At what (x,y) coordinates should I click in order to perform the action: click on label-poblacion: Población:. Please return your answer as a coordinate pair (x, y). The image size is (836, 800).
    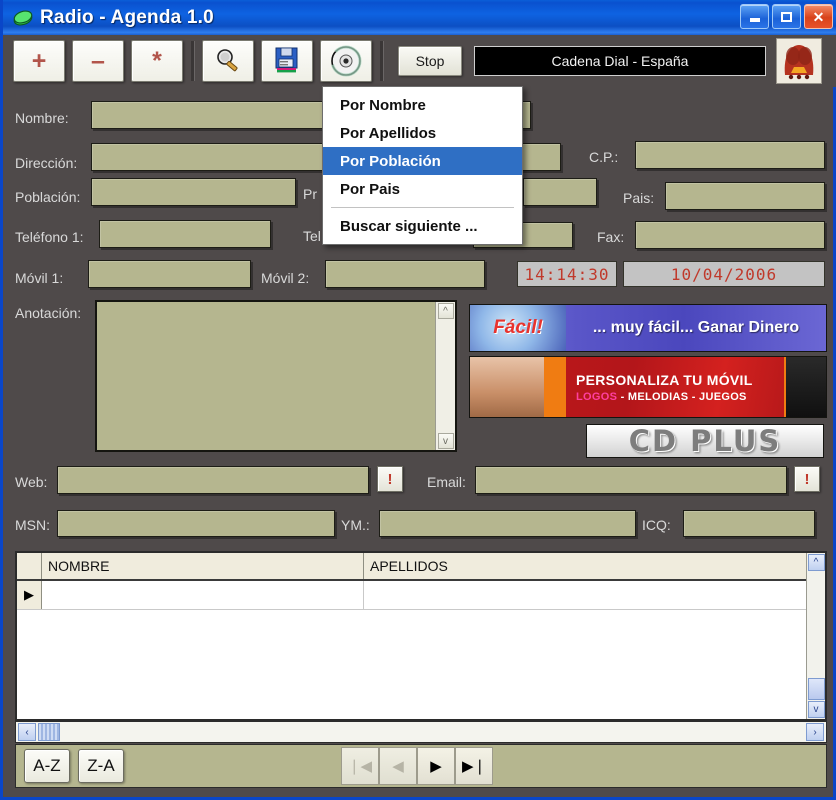
    Looking at the image, I should click on (48, 197).